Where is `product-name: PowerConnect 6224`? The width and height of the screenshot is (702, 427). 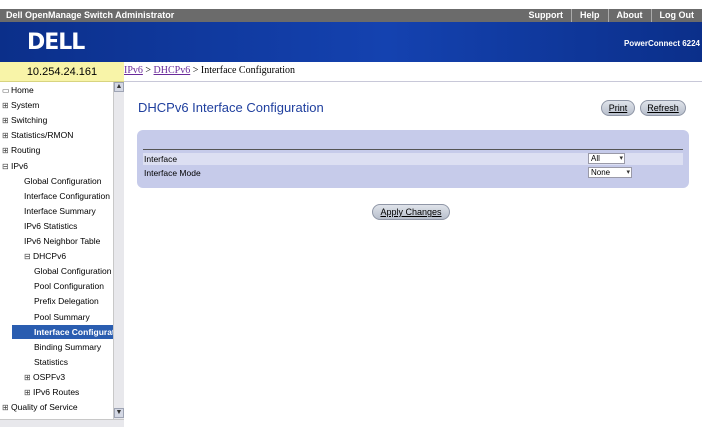
product-name: PowerConnect 6224 is located at coordinates (661, 43).